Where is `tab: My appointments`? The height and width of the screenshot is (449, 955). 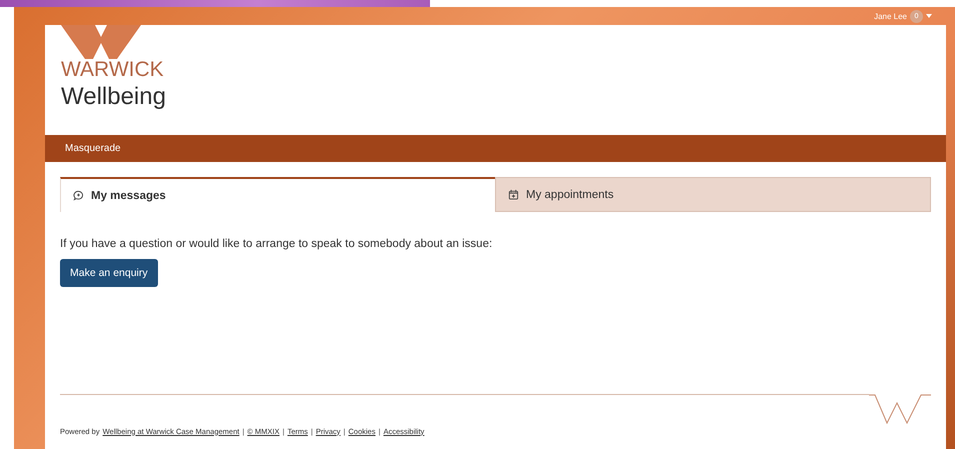
tab: My appointments is located at coordinates (713, 194).